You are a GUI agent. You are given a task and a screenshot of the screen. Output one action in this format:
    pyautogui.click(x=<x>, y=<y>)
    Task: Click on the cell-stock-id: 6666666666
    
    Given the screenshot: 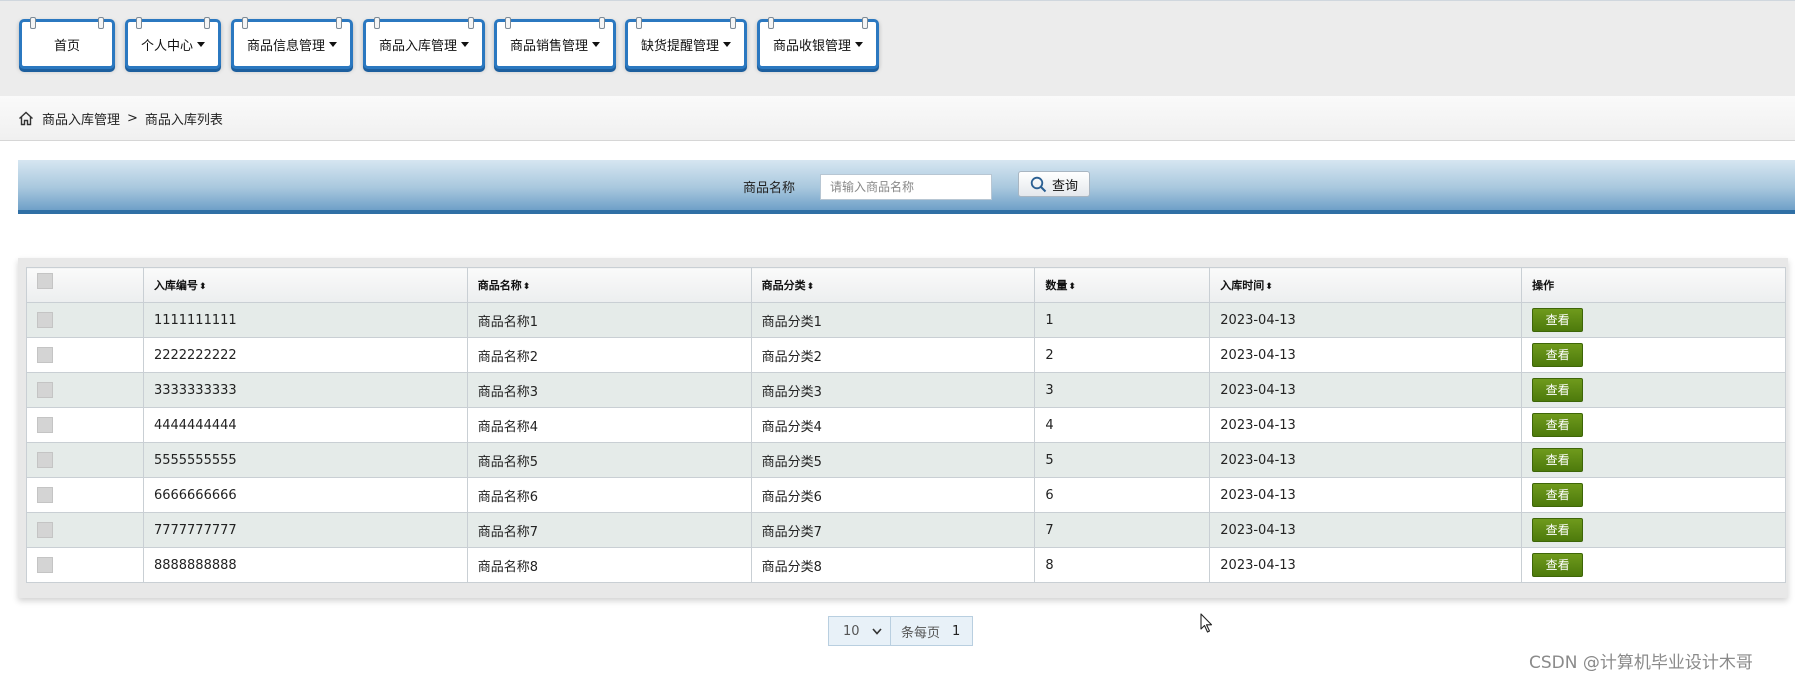 What is the action you would take?
    pyautogui.click(x=305, y=495)
    